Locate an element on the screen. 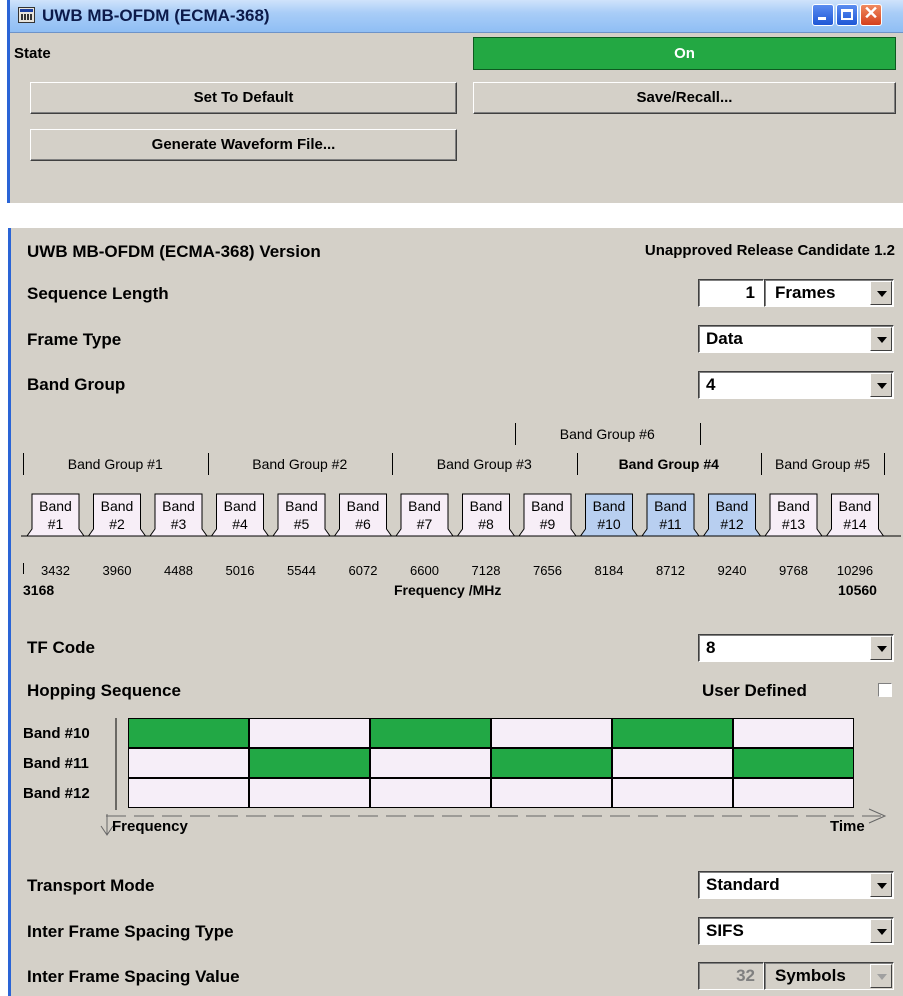  band-8: Band #8 is located at coordinates (486, 515).